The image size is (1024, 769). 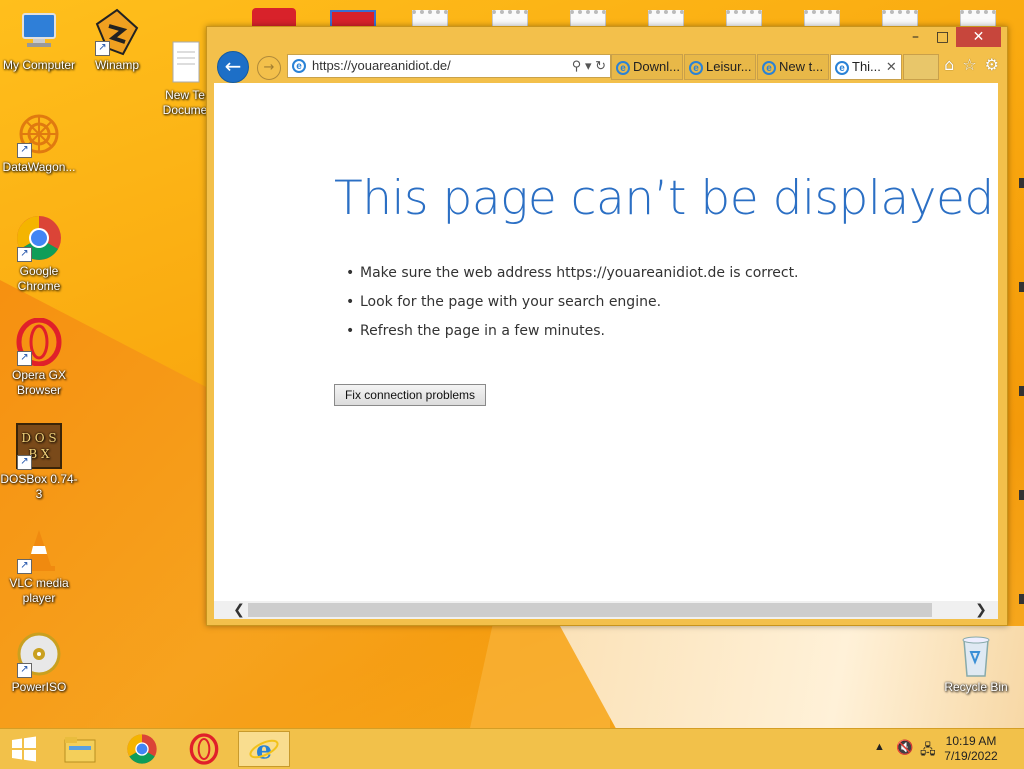 What do you see at coordinates (39, 238) in the screenshot?
I see `chrome-icon: ↗` at bounding box center [39, 238].